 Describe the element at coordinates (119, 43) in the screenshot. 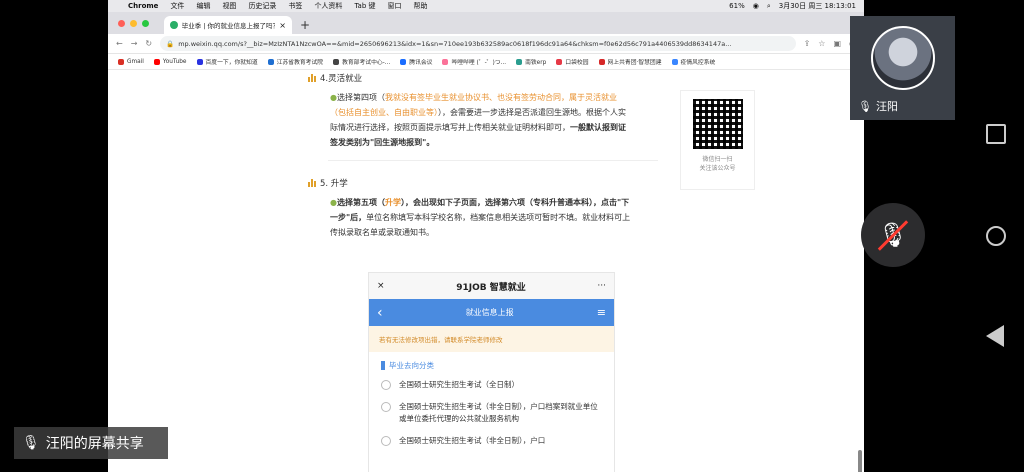

I see `back-icon: ←` at that location.